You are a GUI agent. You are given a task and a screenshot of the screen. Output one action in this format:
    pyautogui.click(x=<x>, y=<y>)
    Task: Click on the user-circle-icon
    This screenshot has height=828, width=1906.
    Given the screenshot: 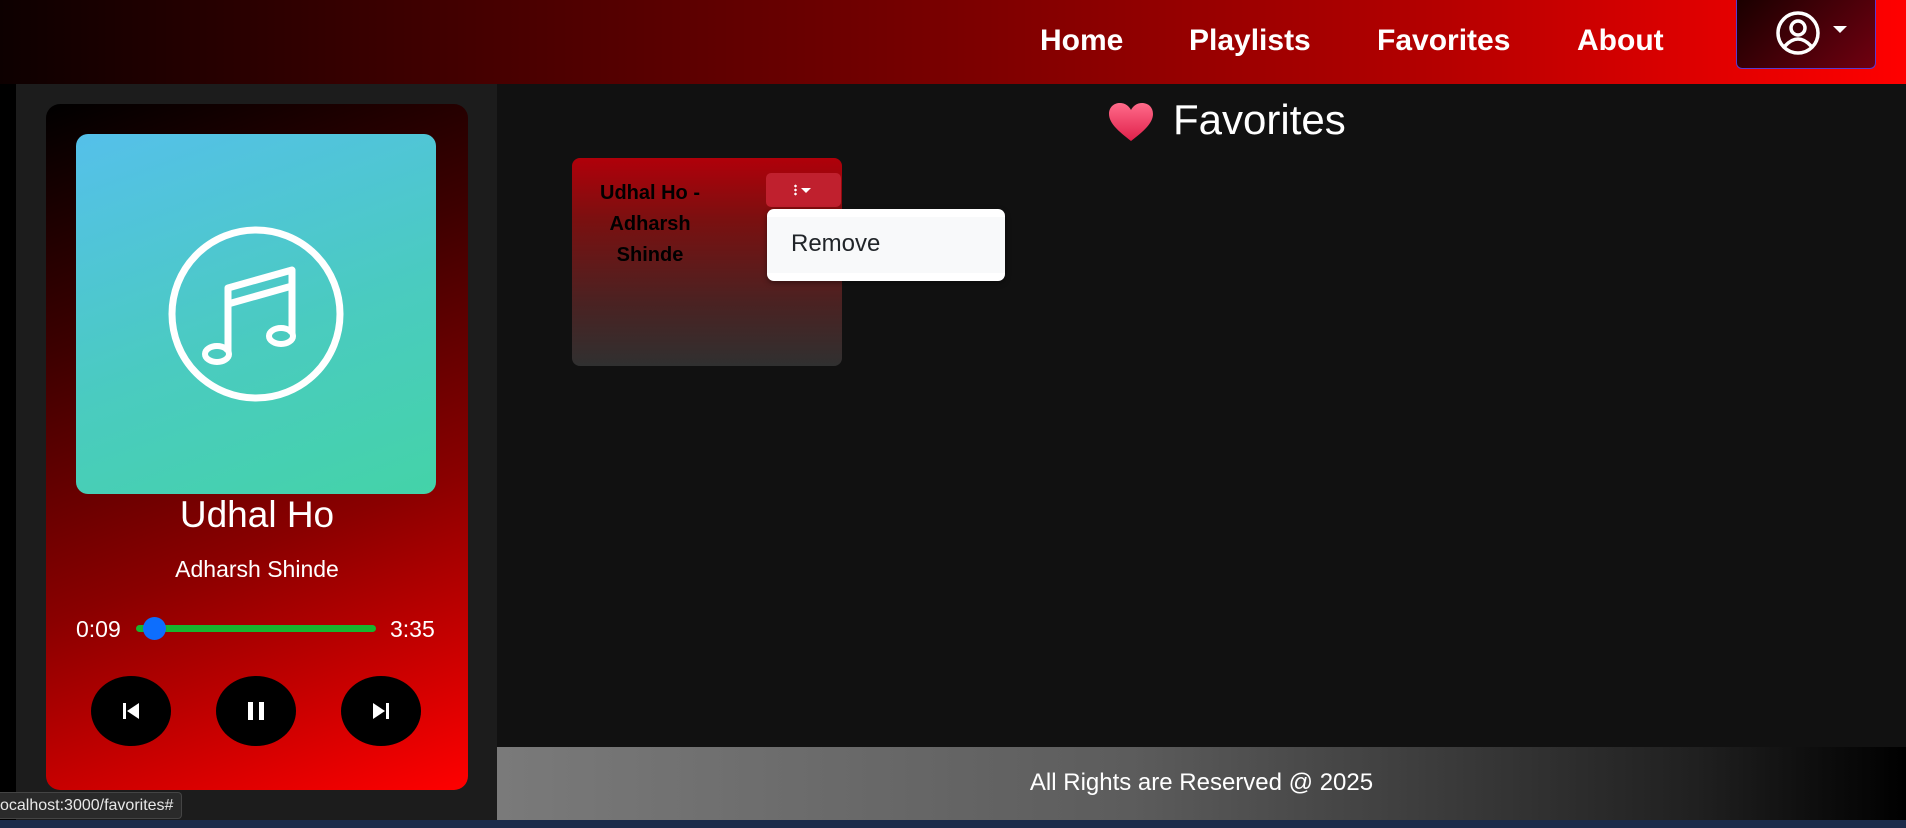 What is the action you would take?
    pyautogui.click(x=1798, y=33)
    